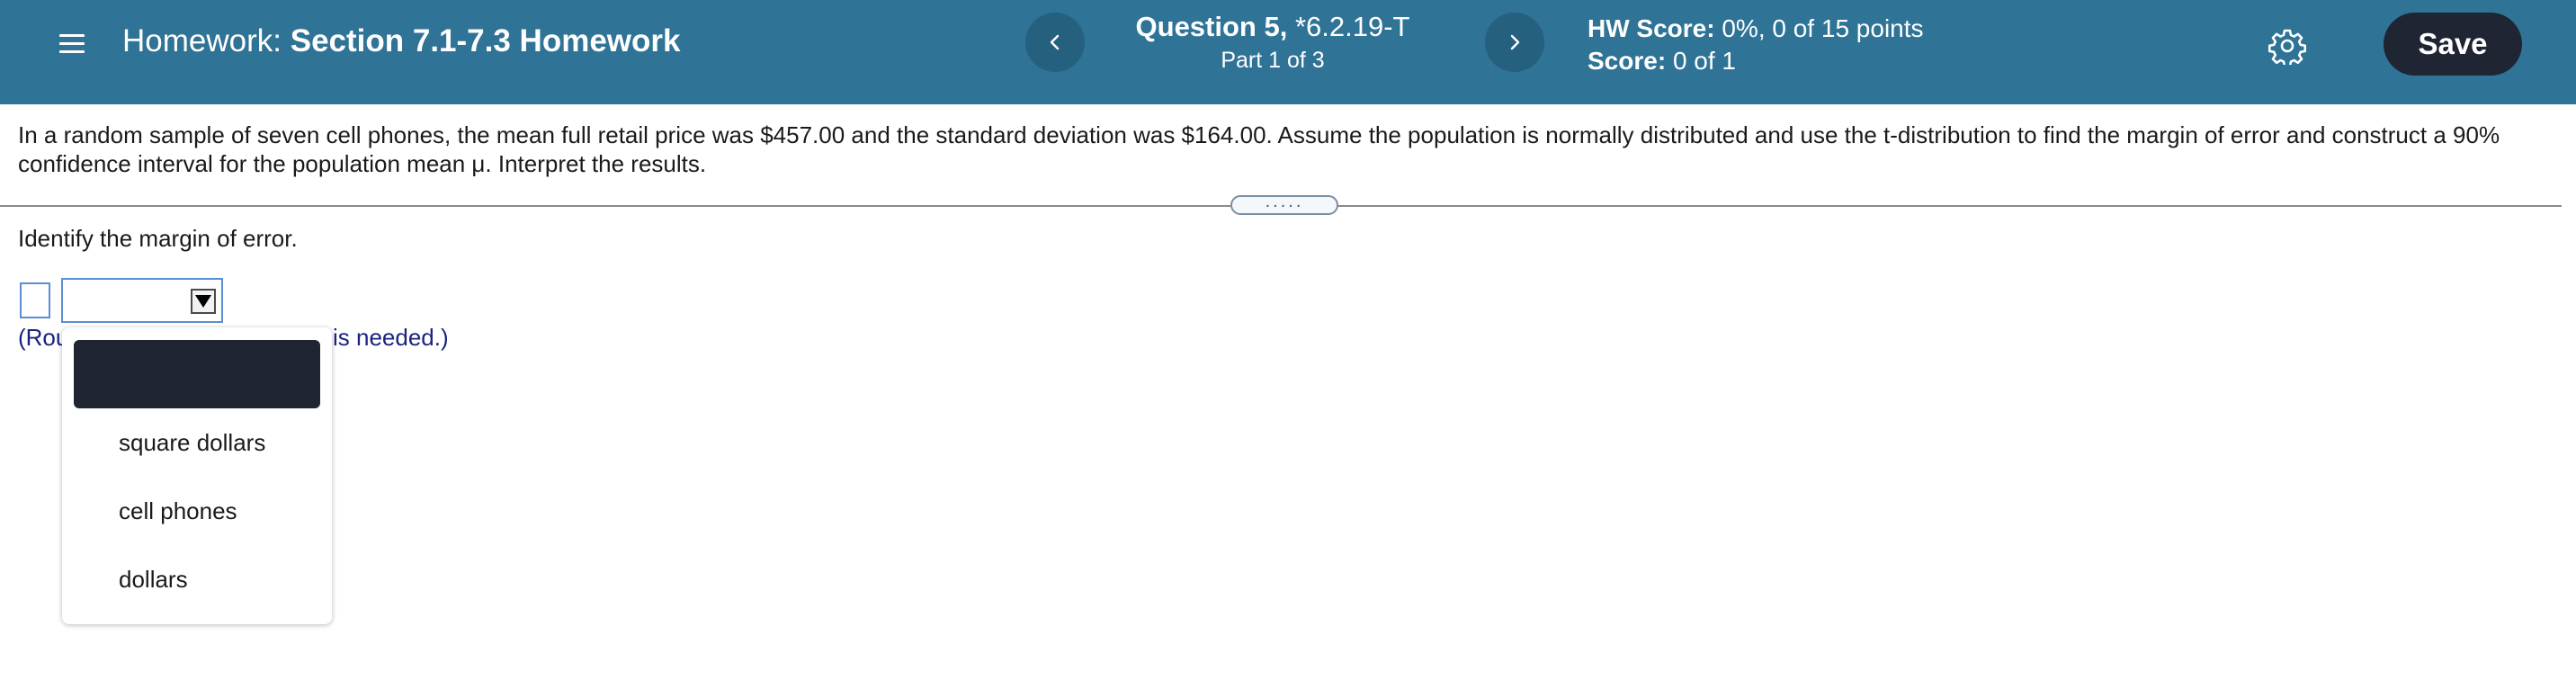  What do you see at coordinates (197, 475) in the screenshot?
I see `units-dropdown-menu: square dollars cell phones dollars` at bounding box center [197, 475].